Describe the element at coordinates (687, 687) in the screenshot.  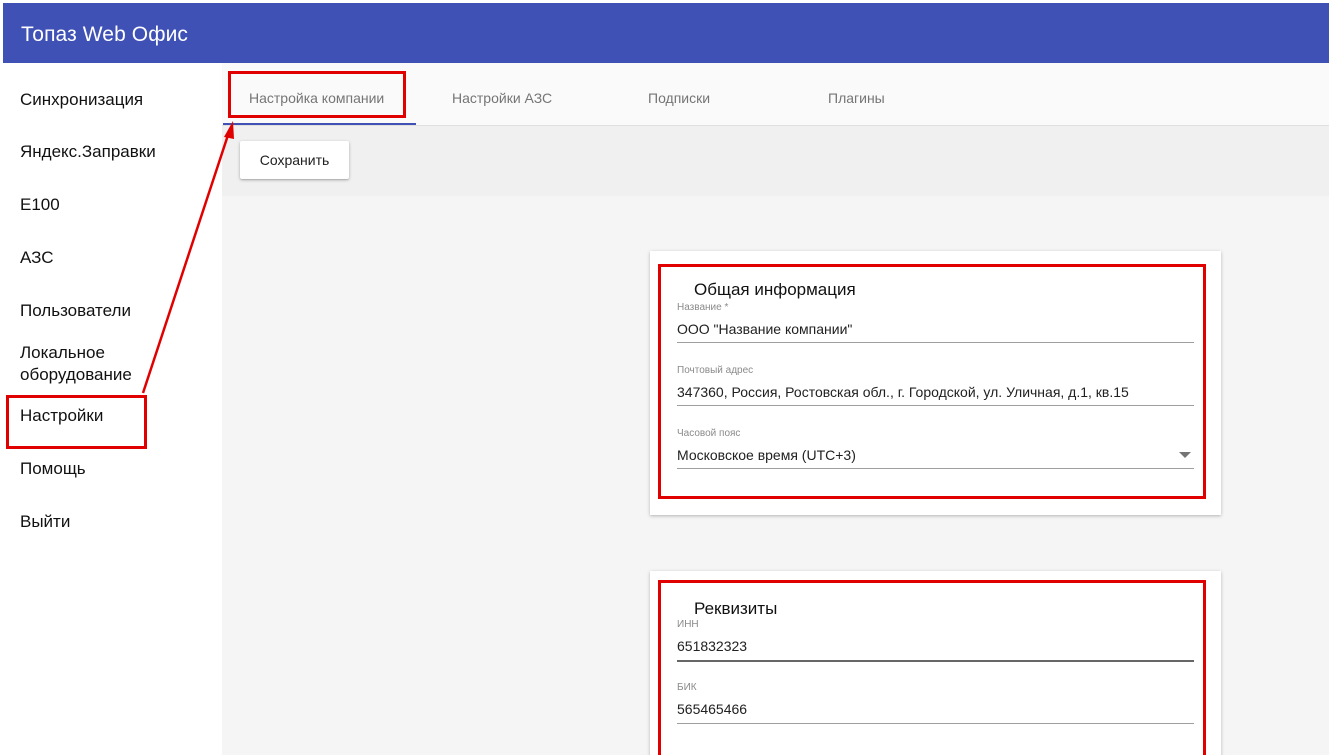
I see `bik-label: БИК` at that location.